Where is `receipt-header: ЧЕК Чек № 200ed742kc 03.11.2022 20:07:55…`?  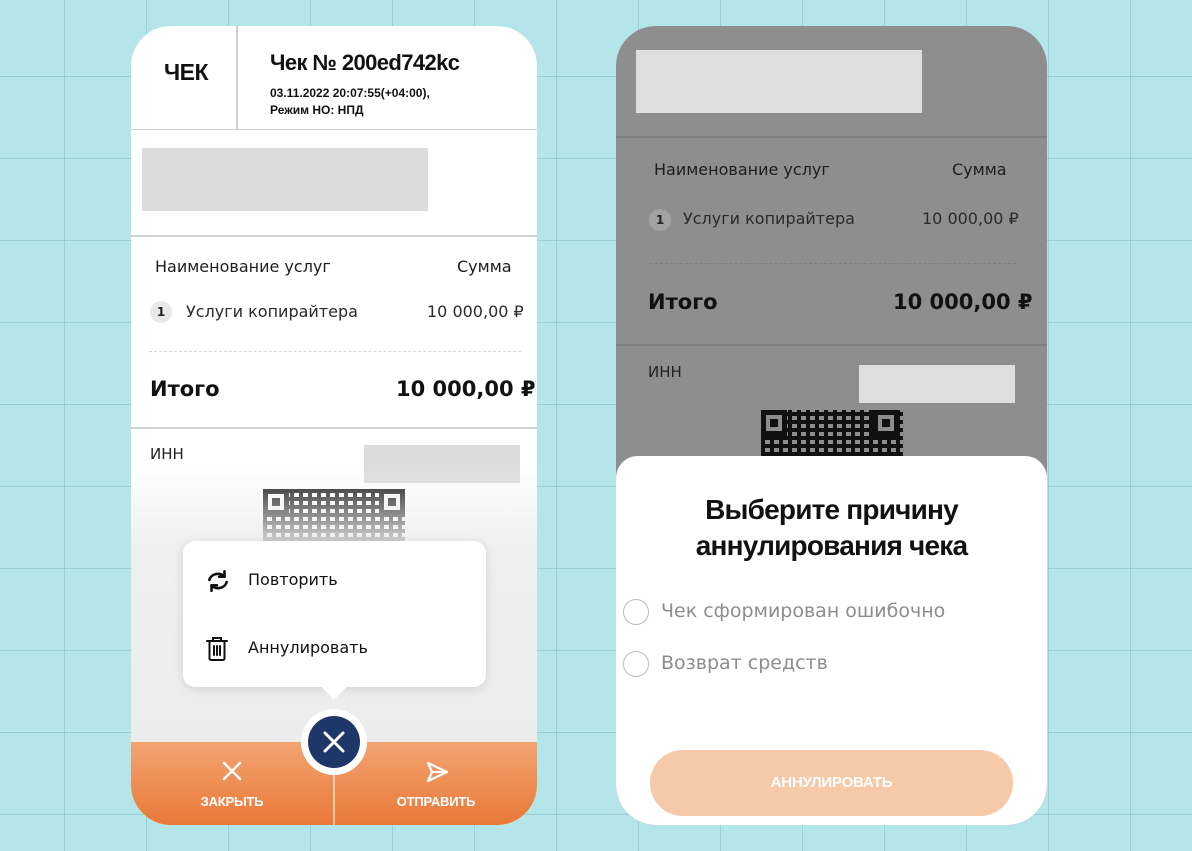
receipt-header: ЧЕК Чек № 200ed742kc 03.11.2022 20:07:55… is located at coordinates (334, 78).